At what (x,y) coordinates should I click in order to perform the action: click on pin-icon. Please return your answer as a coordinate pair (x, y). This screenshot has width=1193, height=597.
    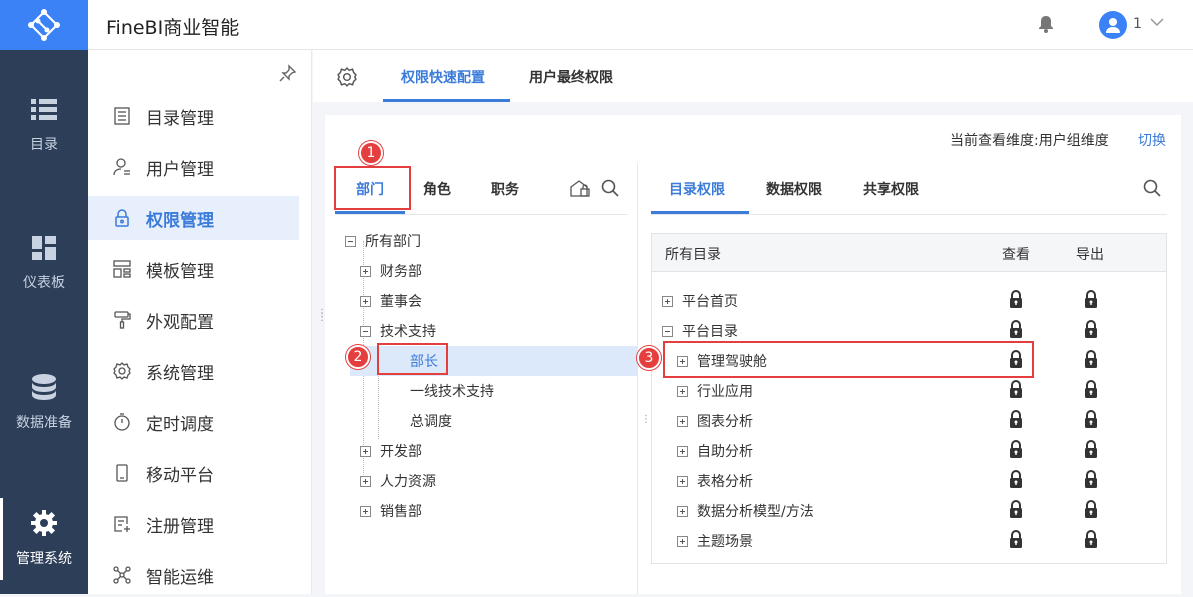
    Looking at the image, I should click on (288, 73).